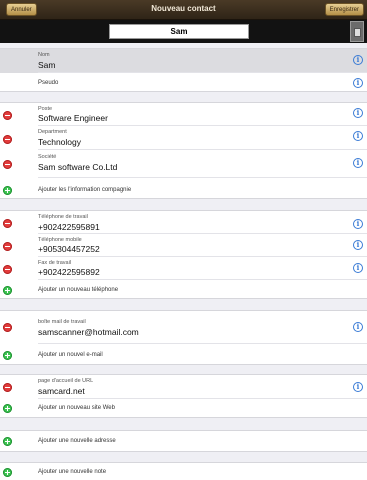 Image resolution: width=367 pixels, height=480 pixels. I want to click on add-company-row: Ajouter les l'information compagnie, so click(183, 189).